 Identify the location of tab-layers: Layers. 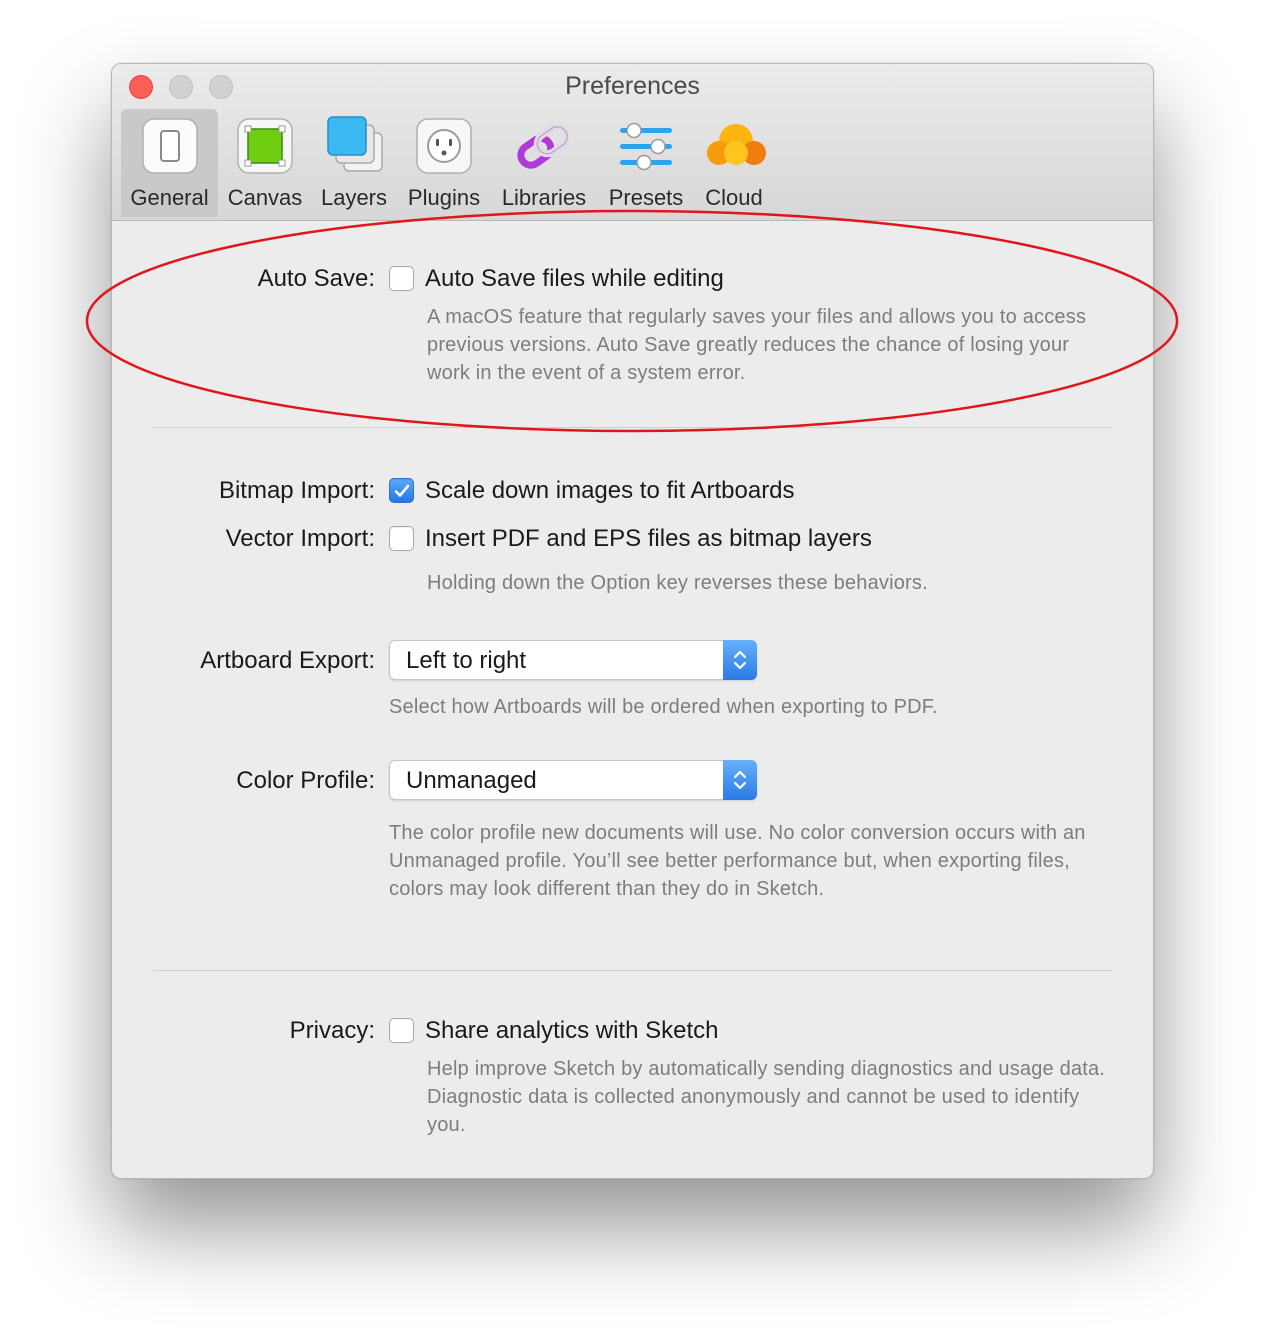
(354, 163).